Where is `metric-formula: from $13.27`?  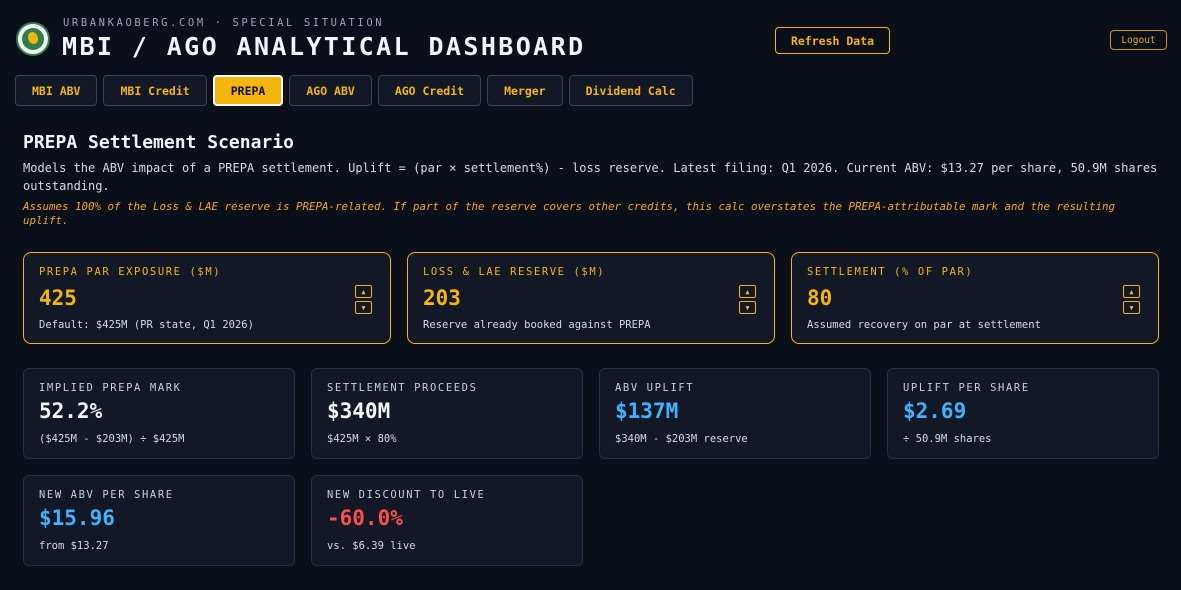 metric-formula: from $13.27 is located at coordinates (74, 546).